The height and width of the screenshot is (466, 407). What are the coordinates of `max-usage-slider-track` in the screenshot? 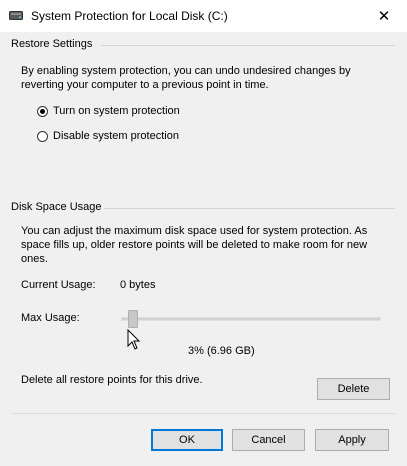 It's located at (251, 319).